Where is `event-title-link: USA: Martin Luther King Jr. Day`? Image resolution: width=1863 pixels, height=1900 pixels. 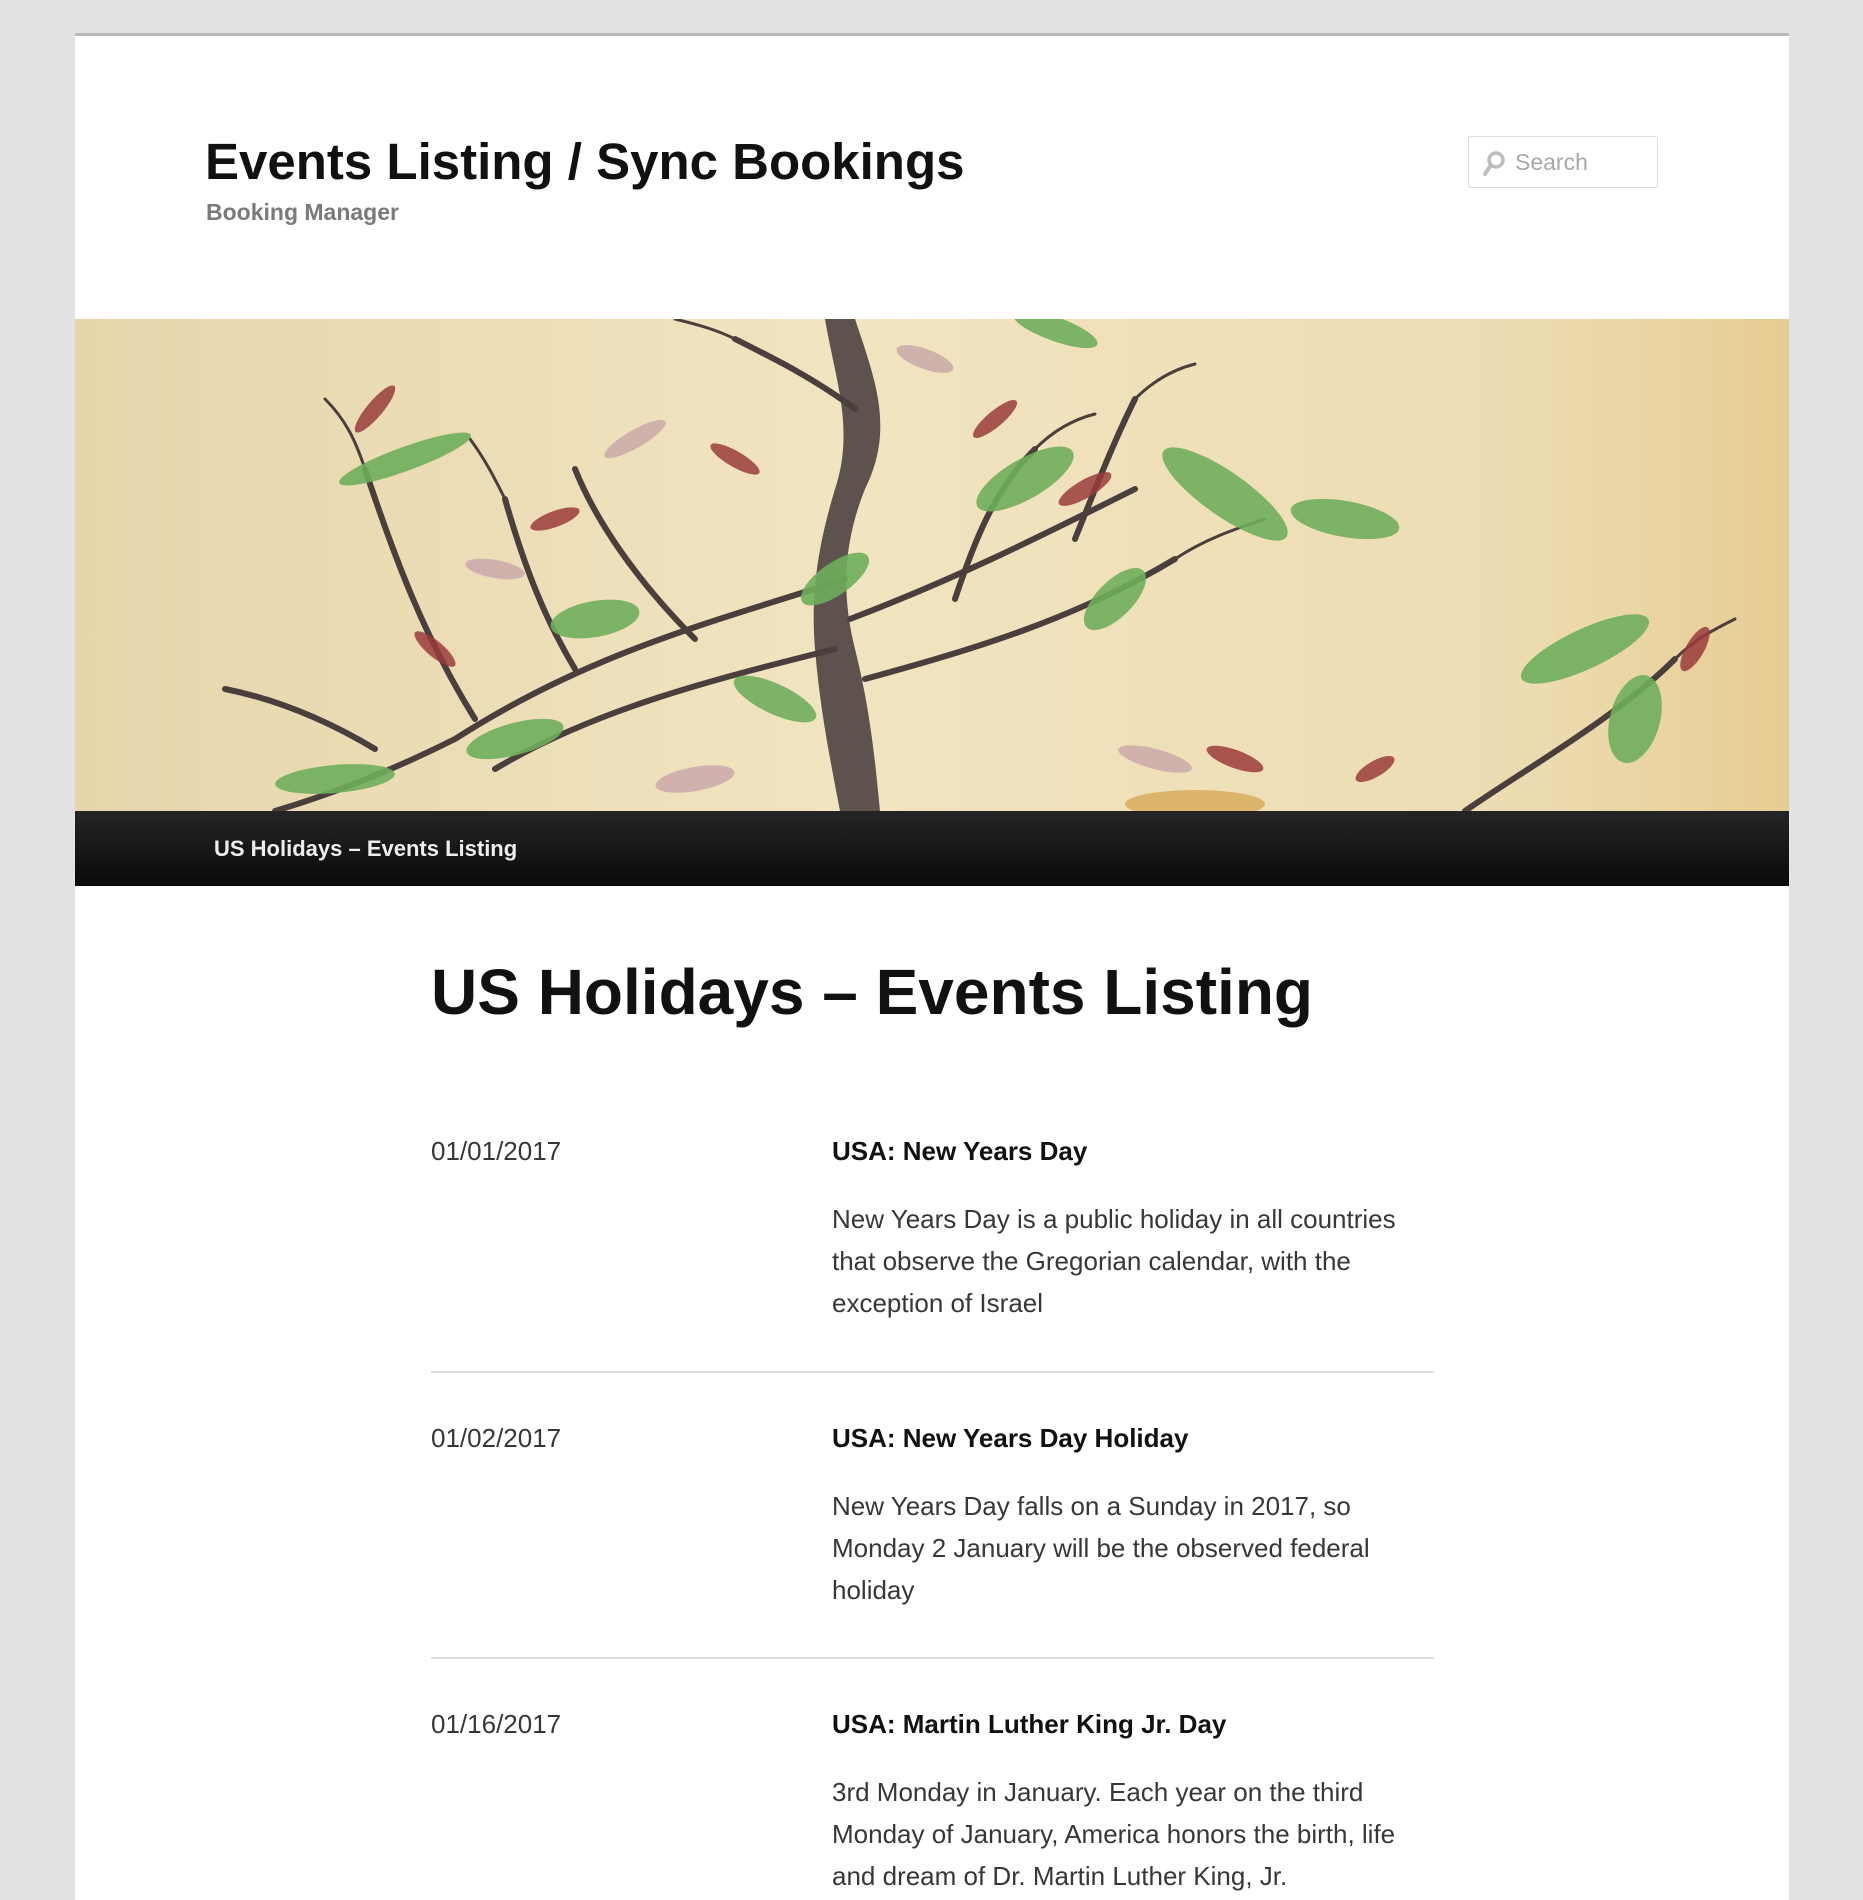
event-title-link: USA: Martin Luther King Jr. Day is located at coordinates (1029, 1724).